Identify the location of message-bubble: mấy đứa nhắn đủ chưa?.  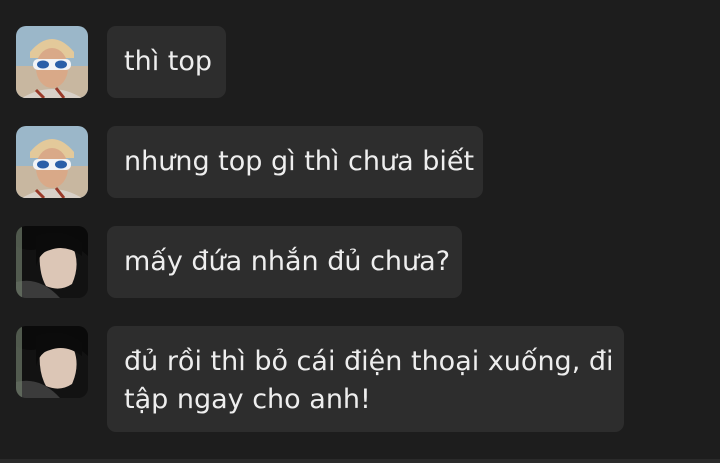
(284, 262).